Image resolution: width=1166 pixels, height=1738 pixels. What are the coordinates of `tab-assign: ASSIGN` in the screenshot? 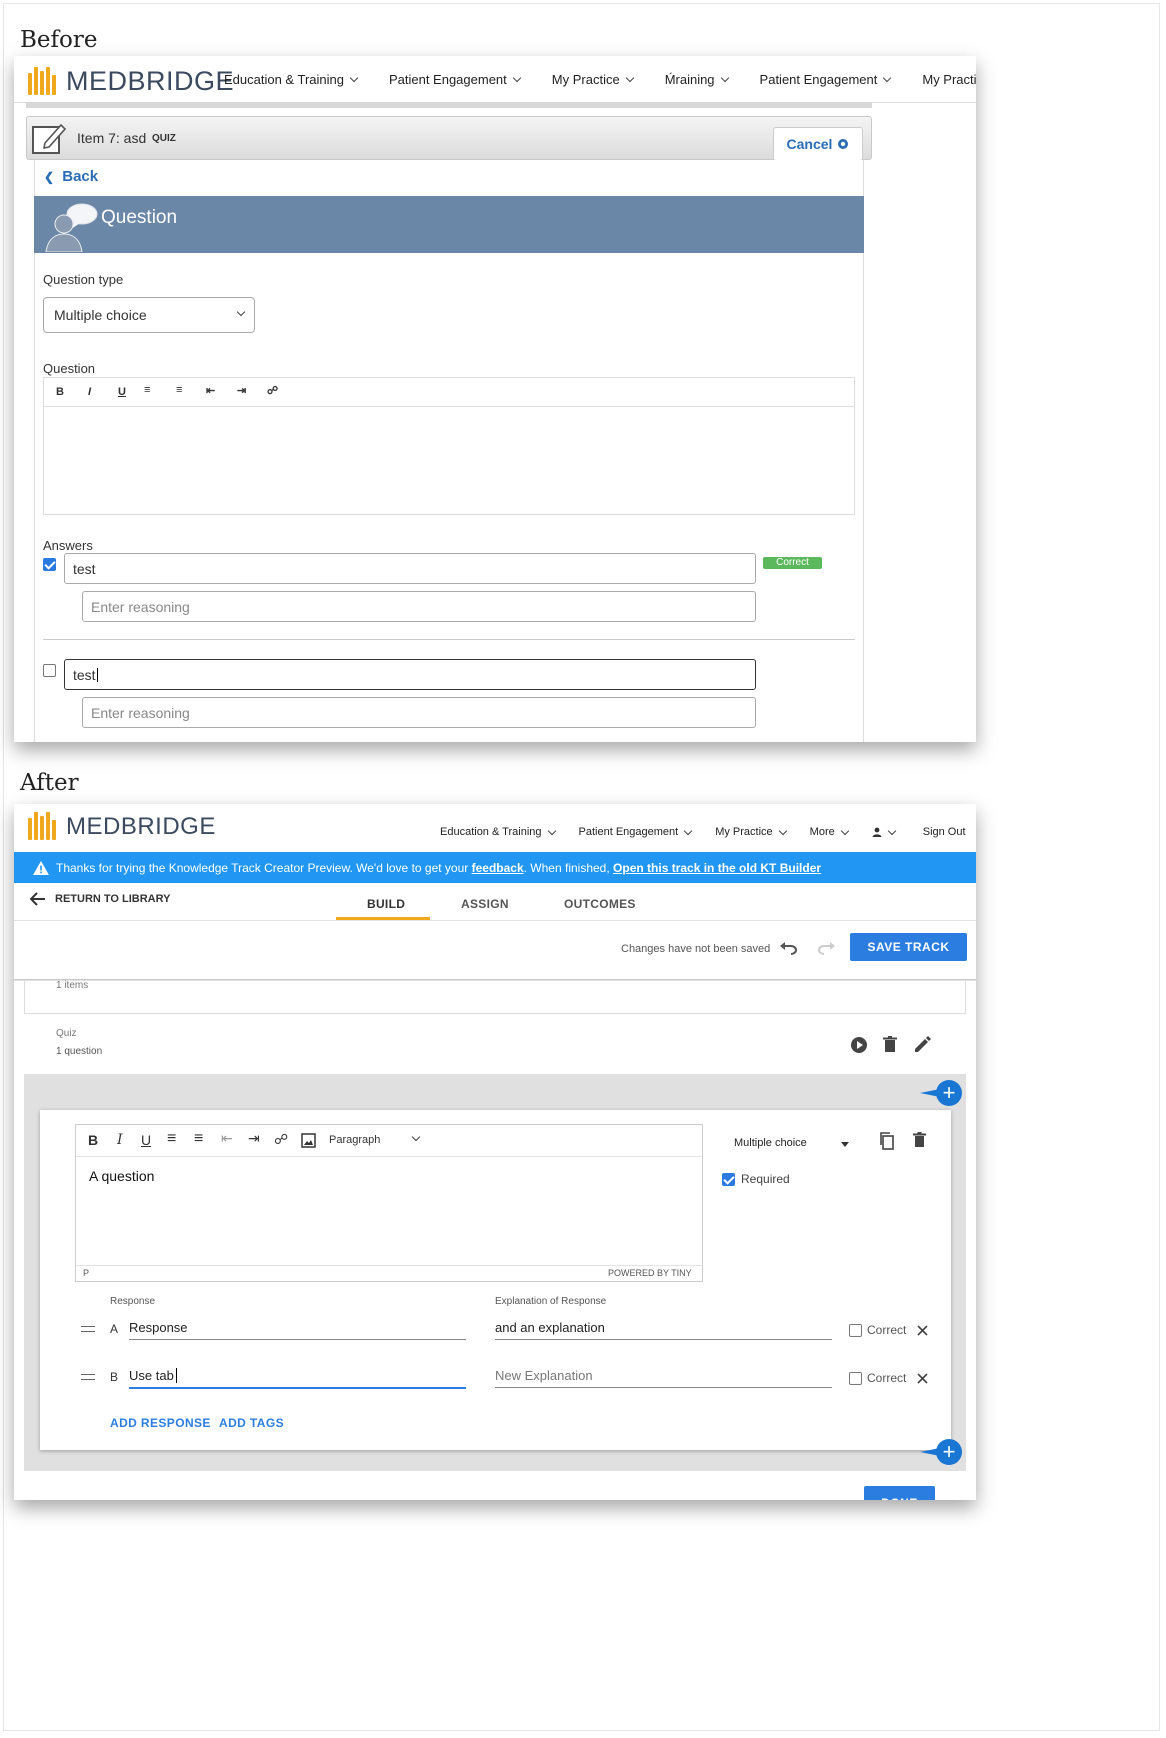 It's located at (485, 904).